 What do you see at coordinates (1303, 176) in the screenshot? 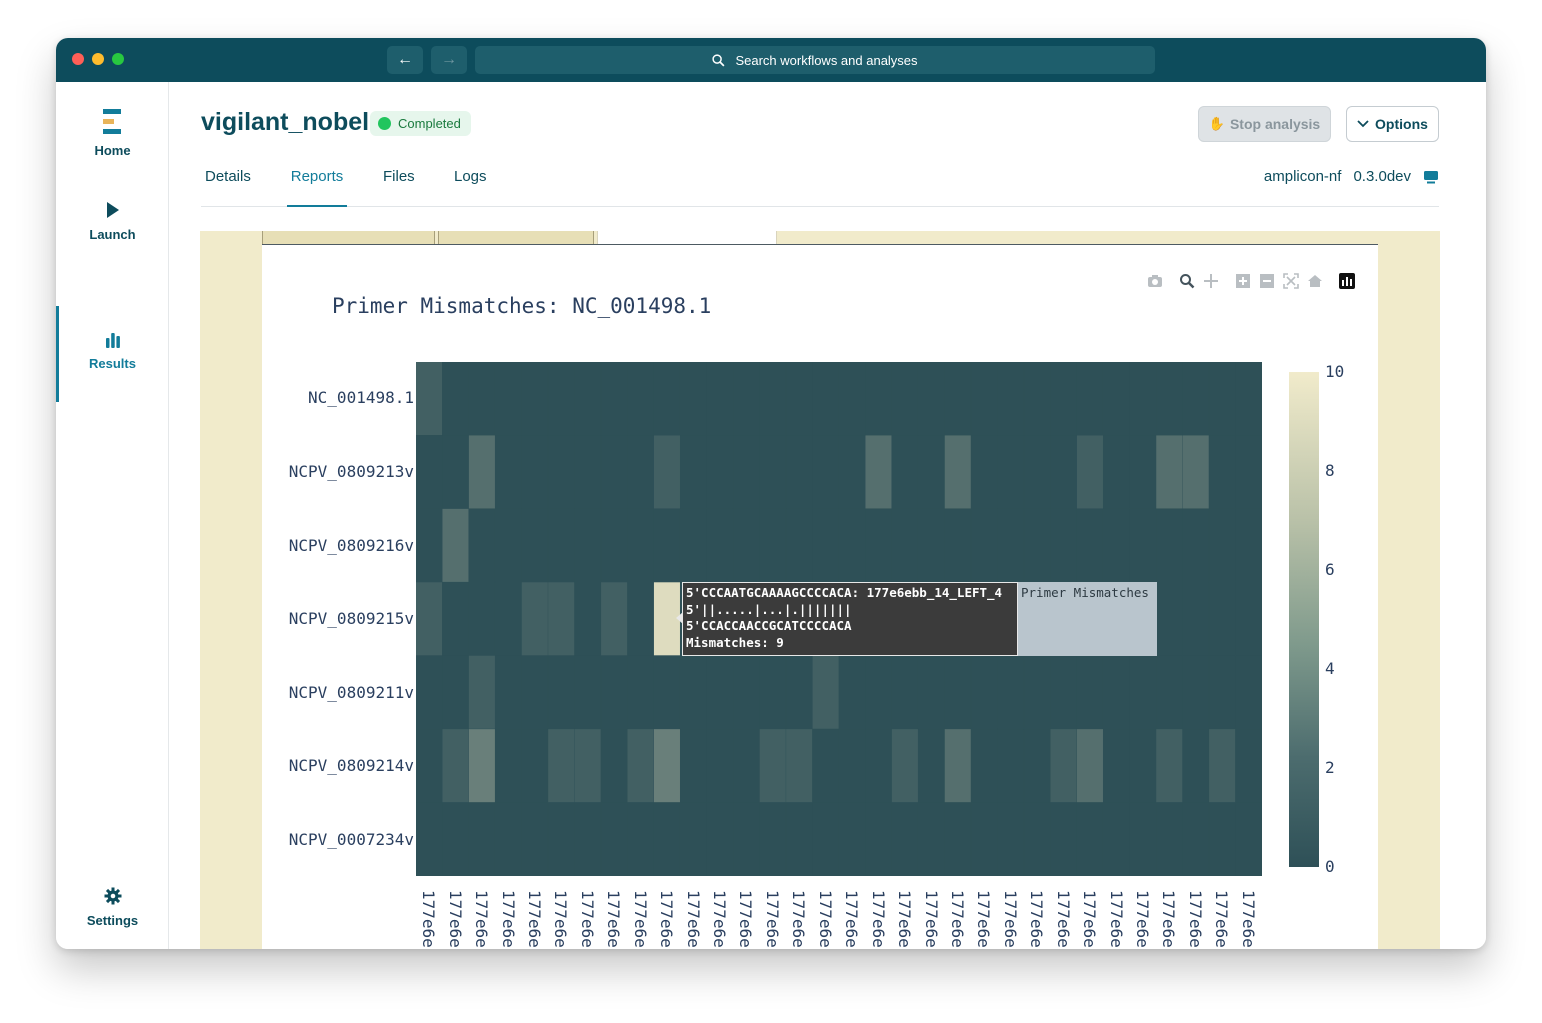
I see `pipeline-name: amplicon-nf` at bounding box center [1303, 176].